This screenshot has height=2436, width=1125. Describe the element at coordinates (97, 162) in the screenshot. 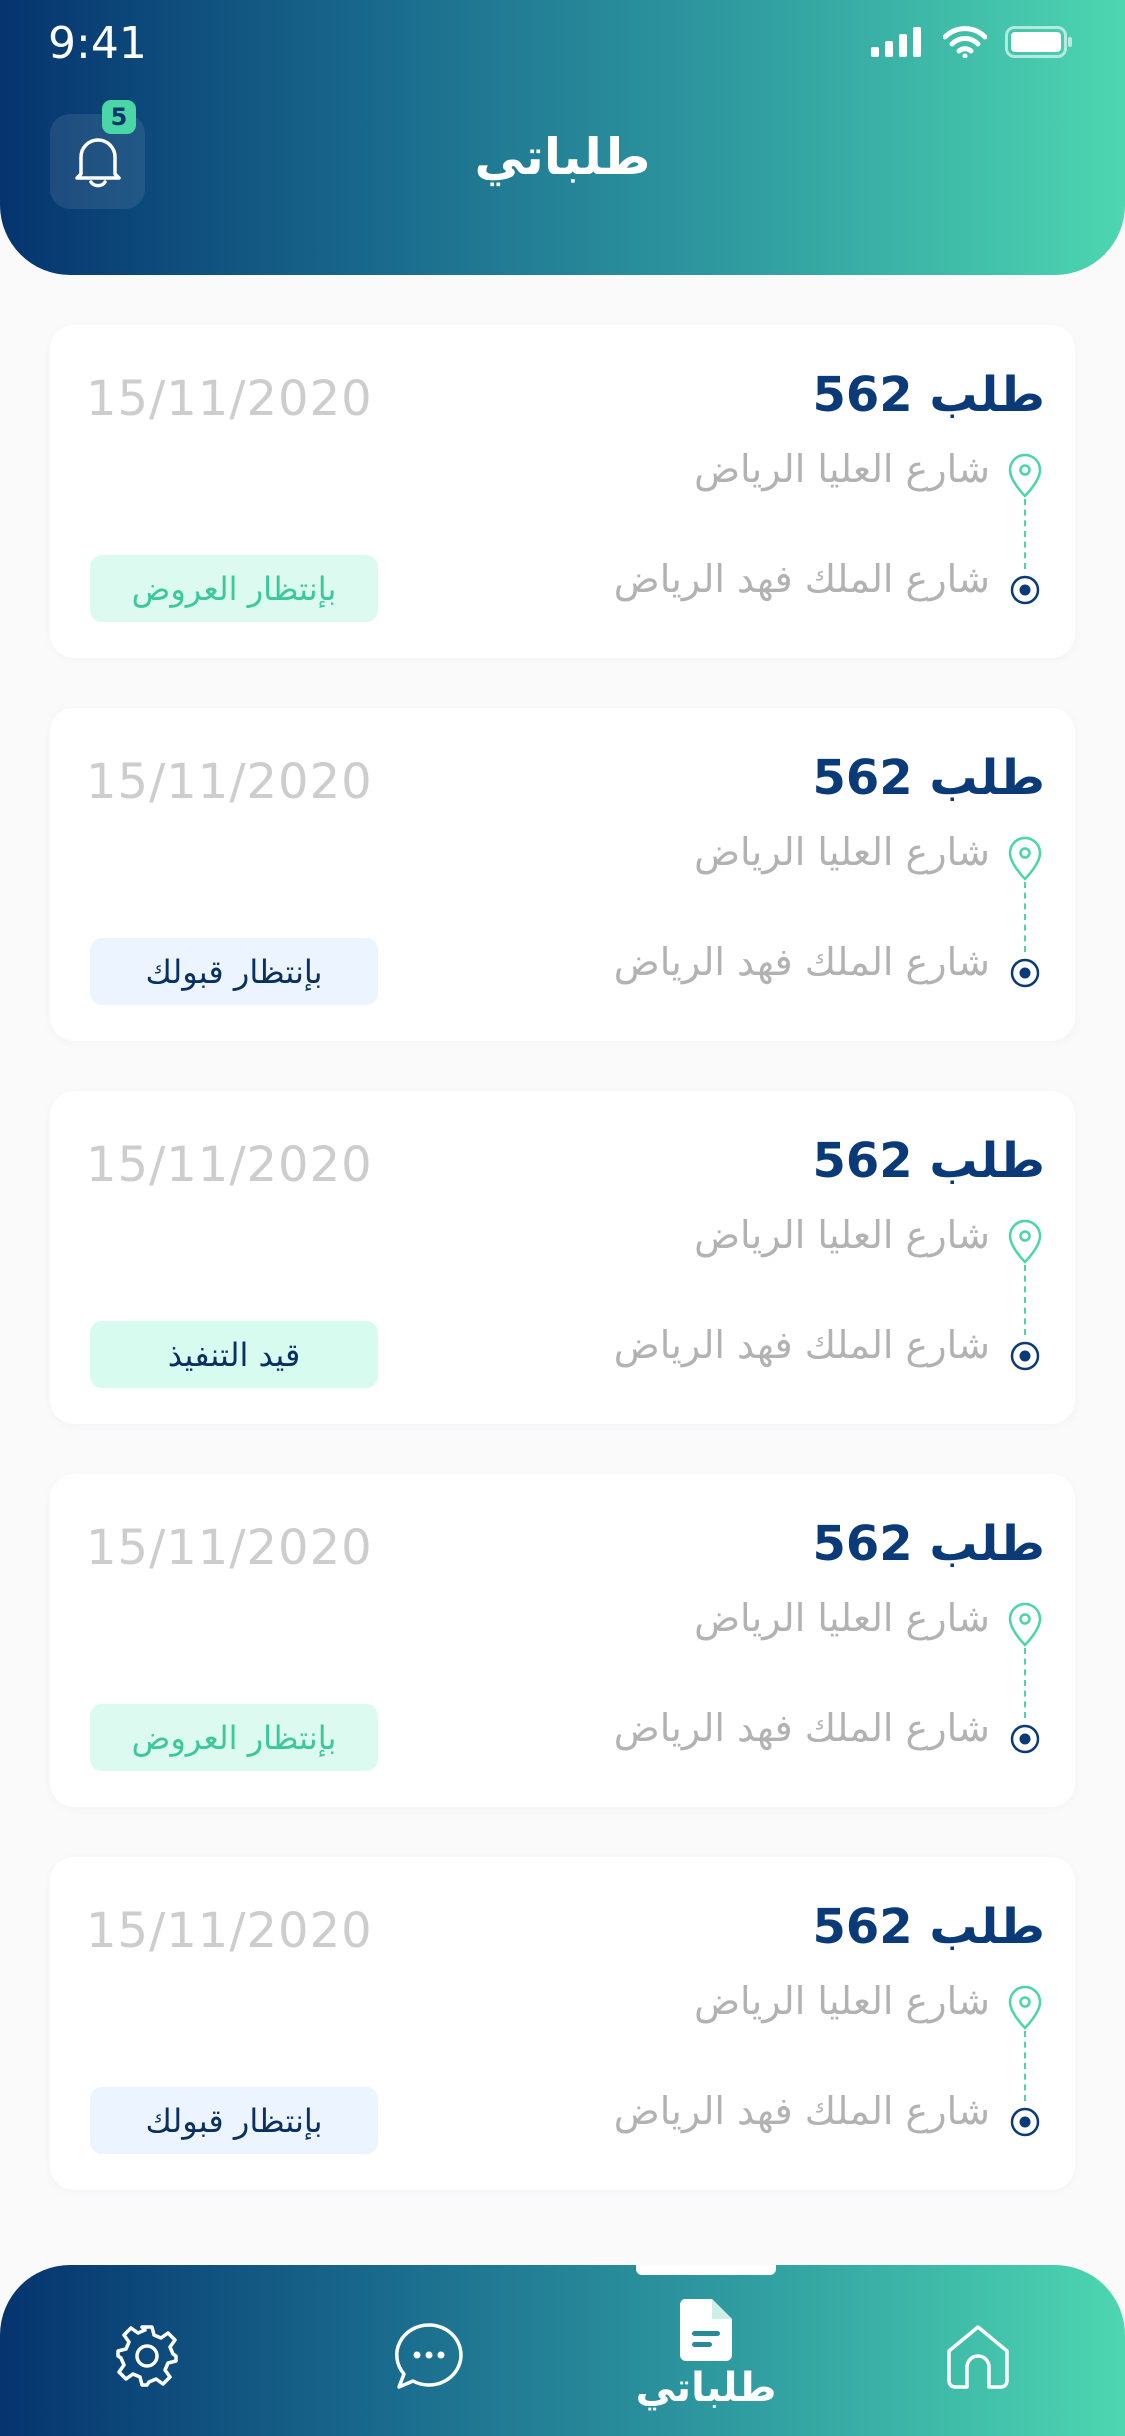

I see `bell-icon` at that location.